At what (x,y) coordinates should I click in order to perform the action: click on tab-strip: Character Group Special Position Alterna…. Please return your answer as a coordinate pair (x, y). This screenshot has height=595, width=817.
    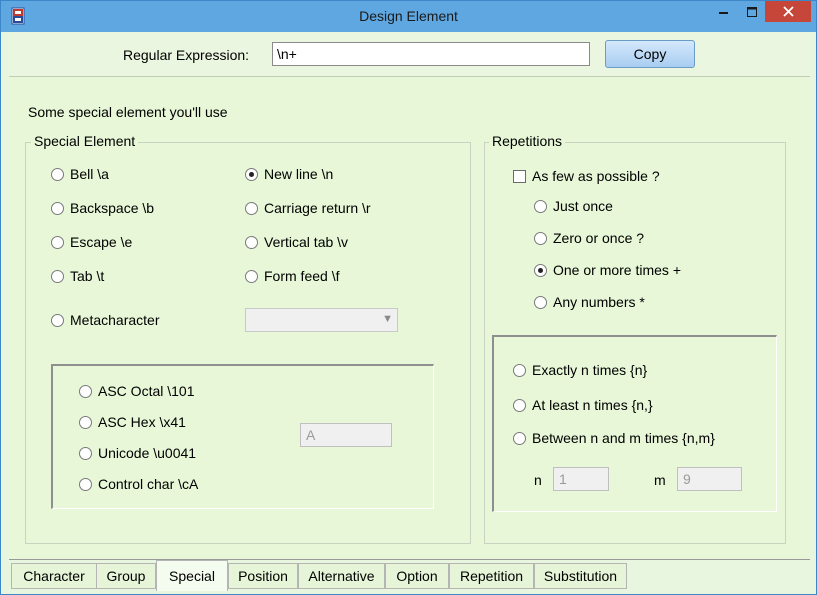
    Looking at the image, I should click on (409, 575).